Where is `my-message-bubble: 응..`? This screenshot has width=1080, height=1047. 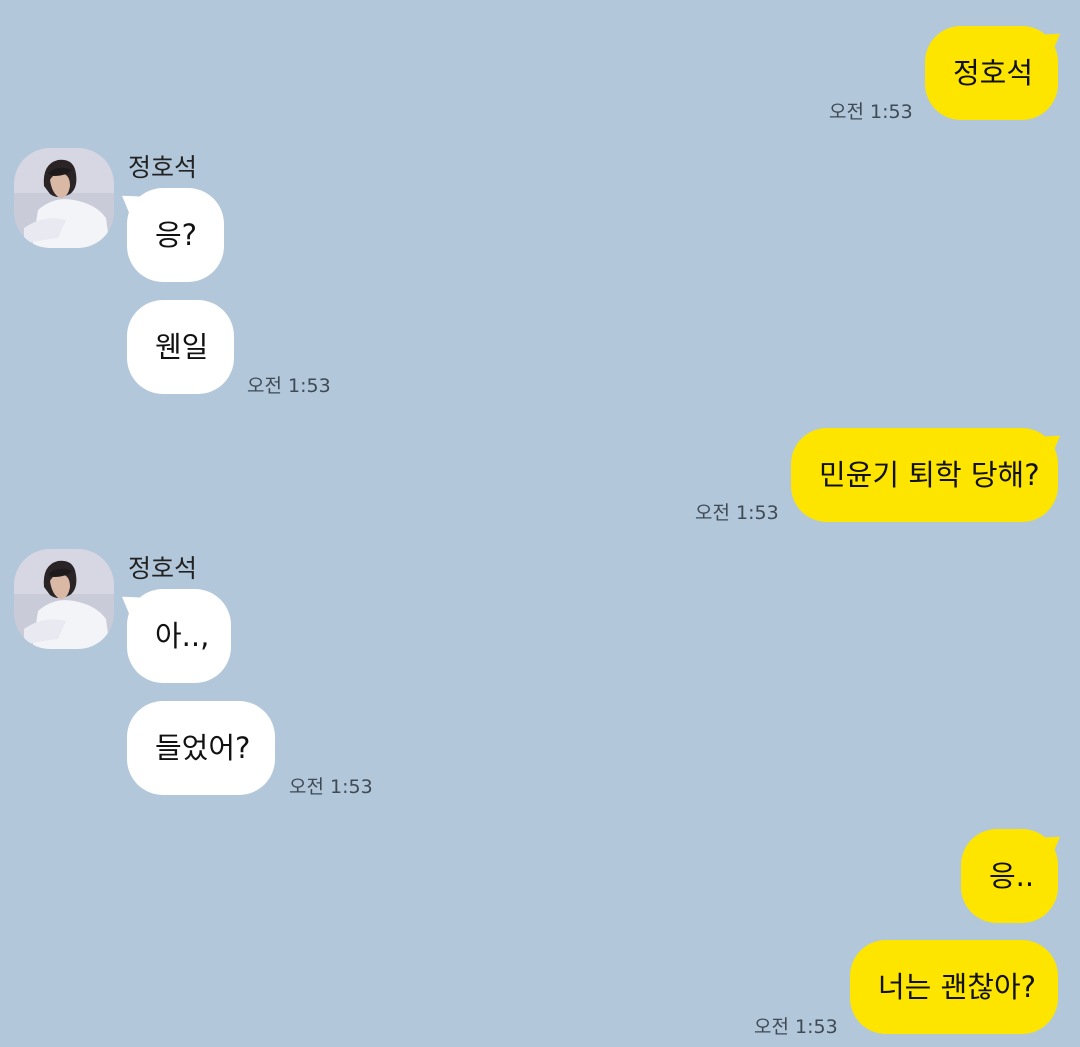
my-message-bubble: 응.. is located at coordinates (1009, 876).